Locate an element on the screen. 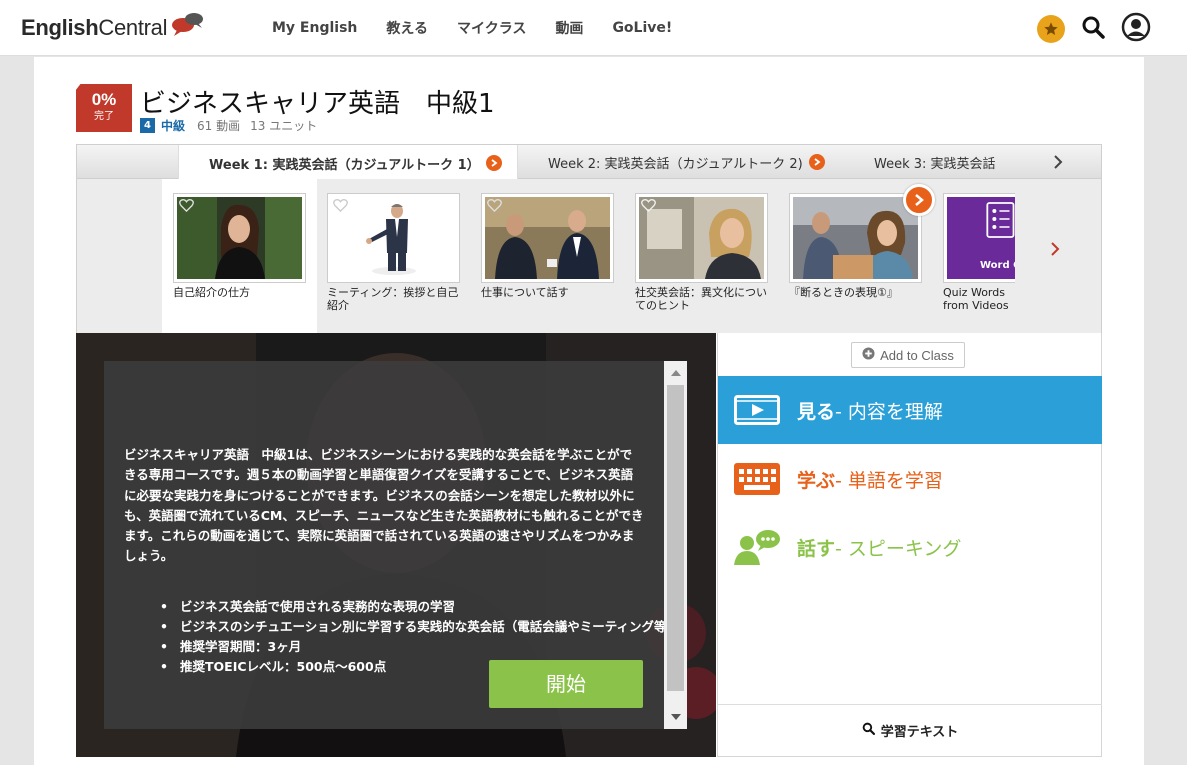  video-card: Word Q Quiz Words from Videos is located at coordinates (979, 252).